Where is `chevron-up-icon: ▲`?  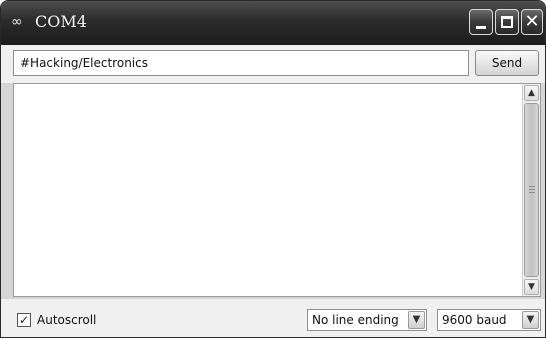
chevron-up-icon: ▲ is located at coordinates (531, 93).